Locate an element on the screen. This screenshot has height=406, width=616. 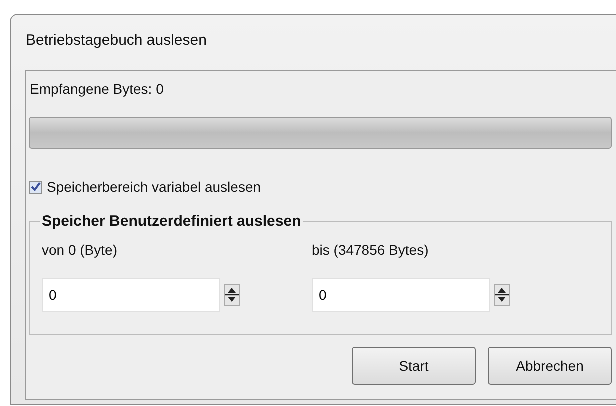
group-title: Speicher Benutzerdefiniert auslesen is located at coordinates (171, 221).